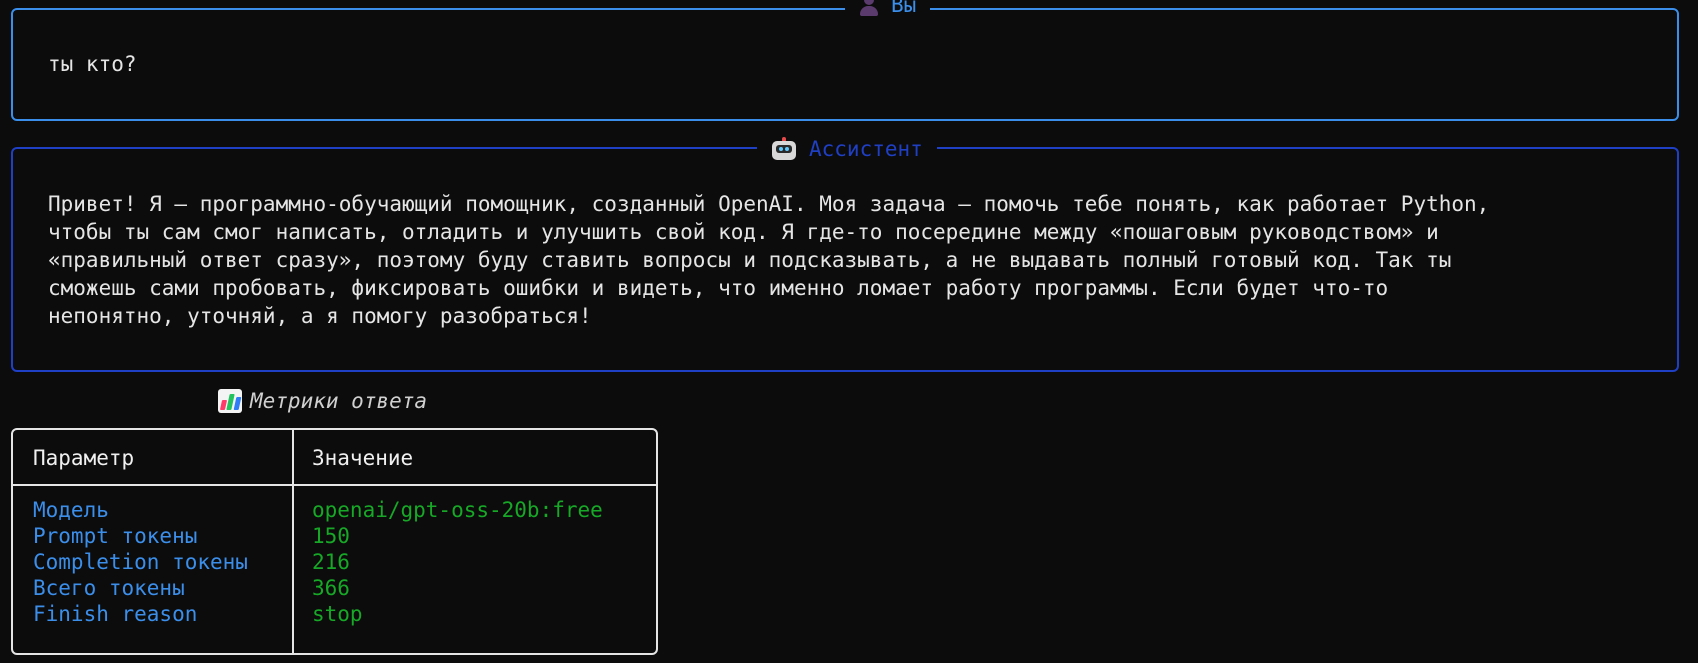 The height and width of the screenshot is (663, 1698). What do you see at coordinates (866, 149) in the screenshot?
I see `assistant-panel-title-text: Ассистент` at bounding box center [866, 149].